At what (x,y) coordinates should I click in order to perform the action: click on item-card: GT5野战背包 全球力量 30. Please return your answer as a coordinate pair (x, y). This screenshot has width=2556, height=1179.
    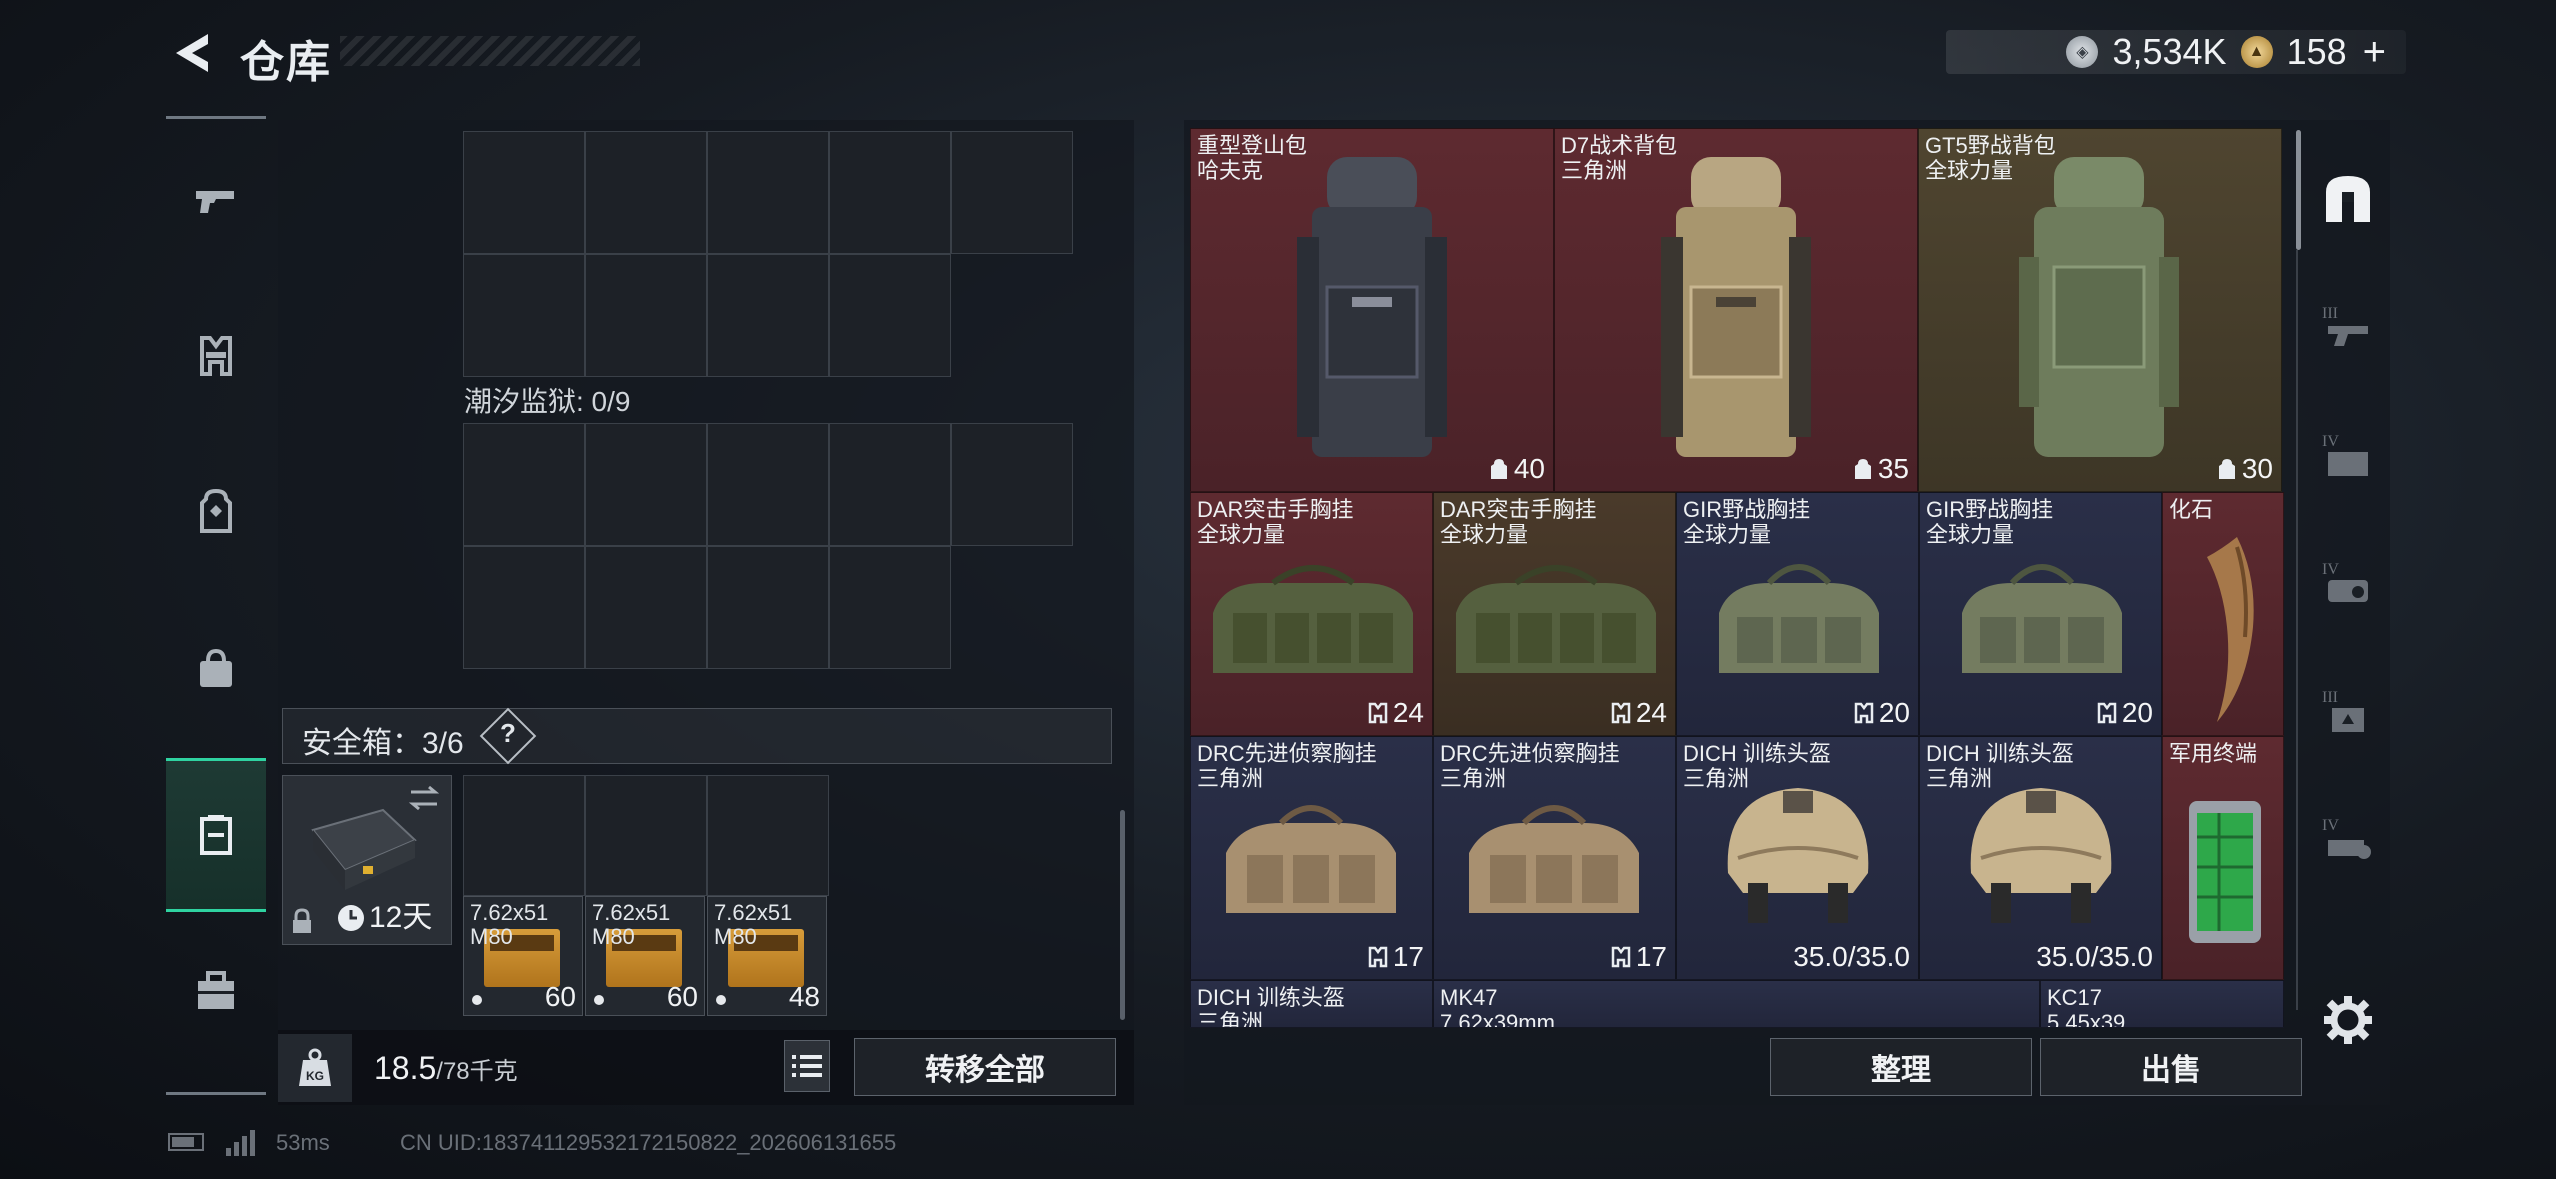
    Looking at the image, I should click on (2100, 310).